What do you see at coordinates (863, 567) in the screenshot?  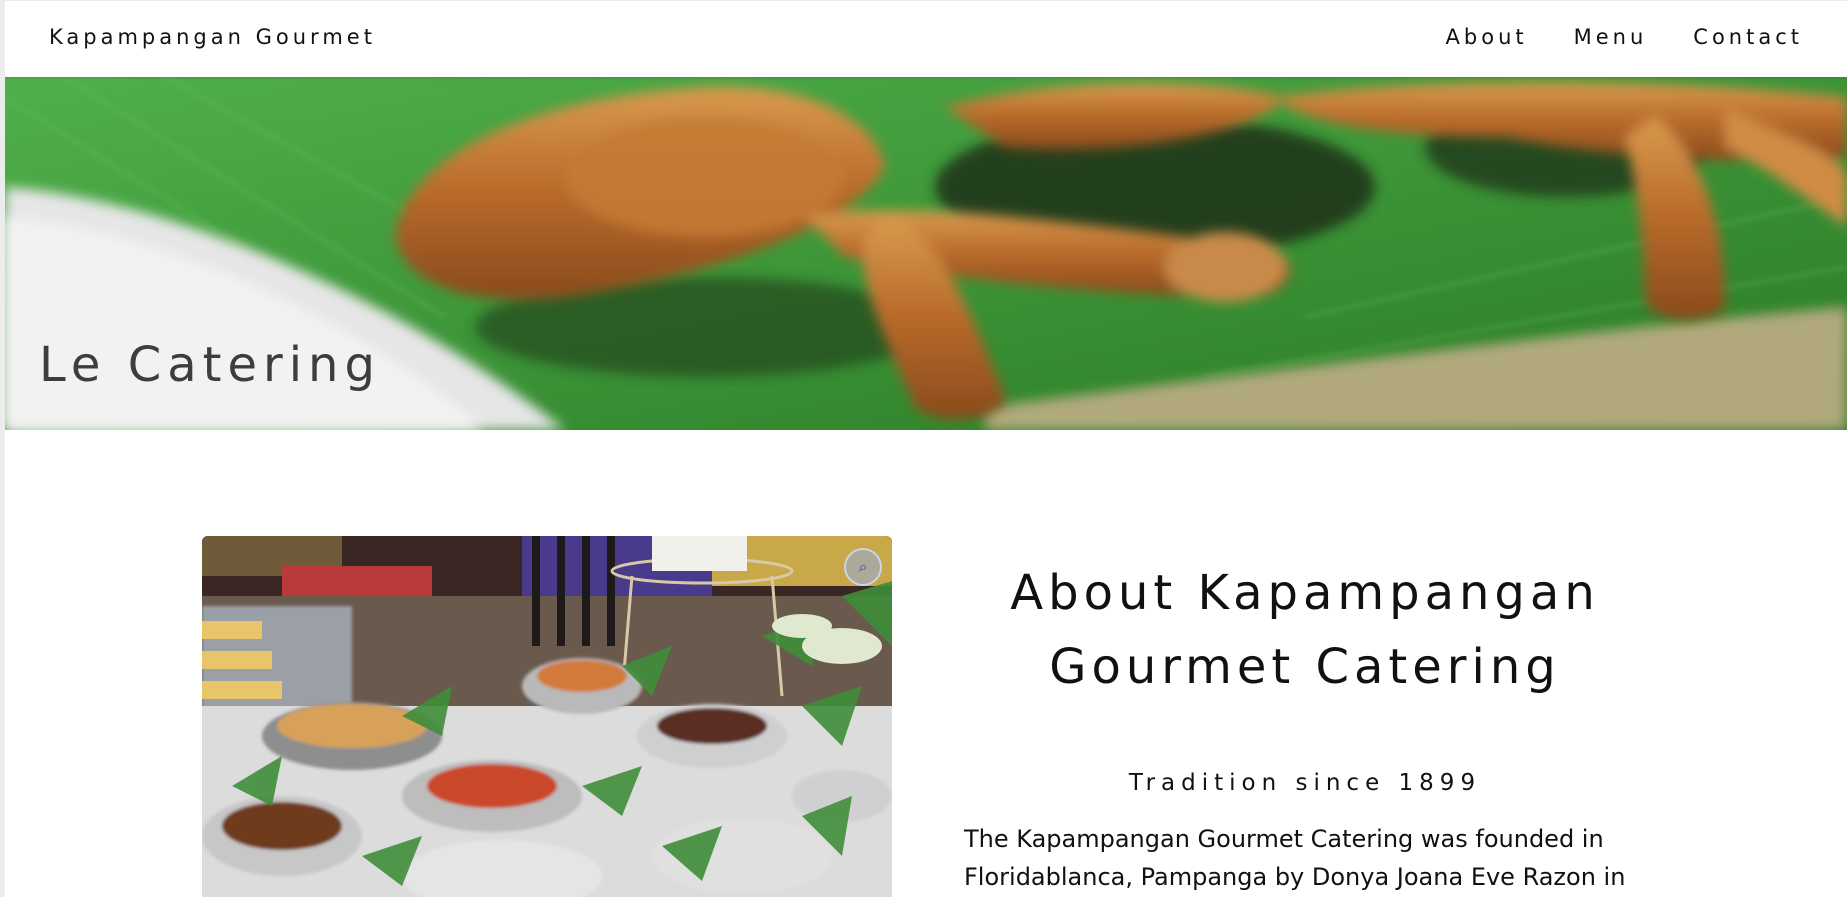 I see `image-search-icon: ⌕` at bounding box center [863, 567].